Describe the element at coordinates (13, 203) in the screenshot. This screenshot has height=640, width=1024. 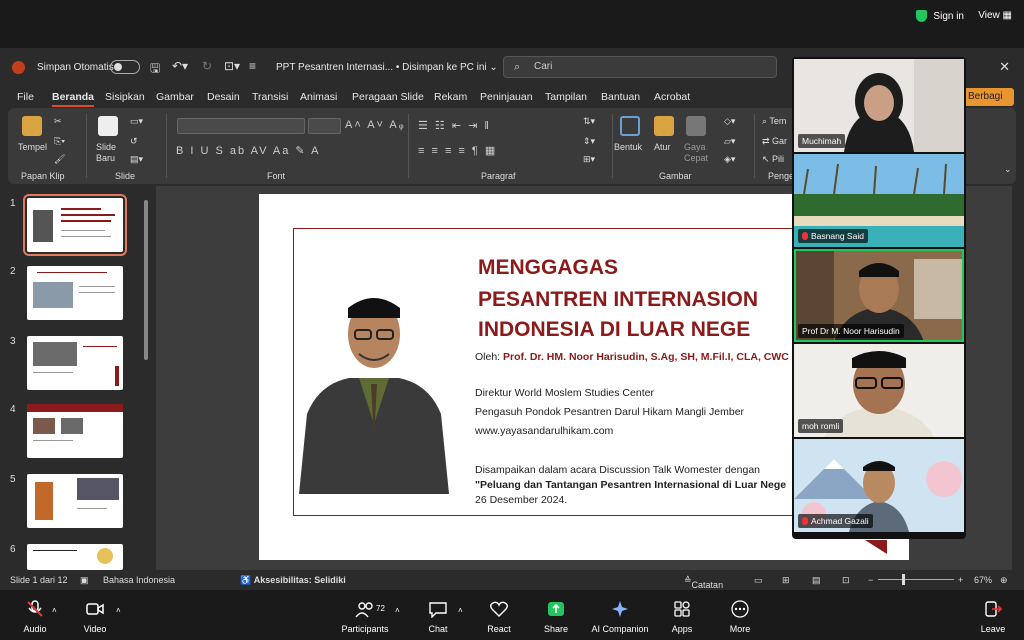
I see `slide-number: 1` at that location.